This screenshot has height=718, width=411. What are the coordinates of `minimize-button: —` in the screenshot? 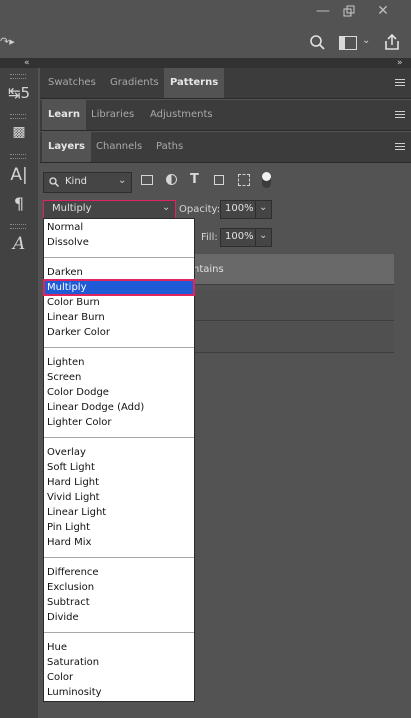 It's located at (323, 11).